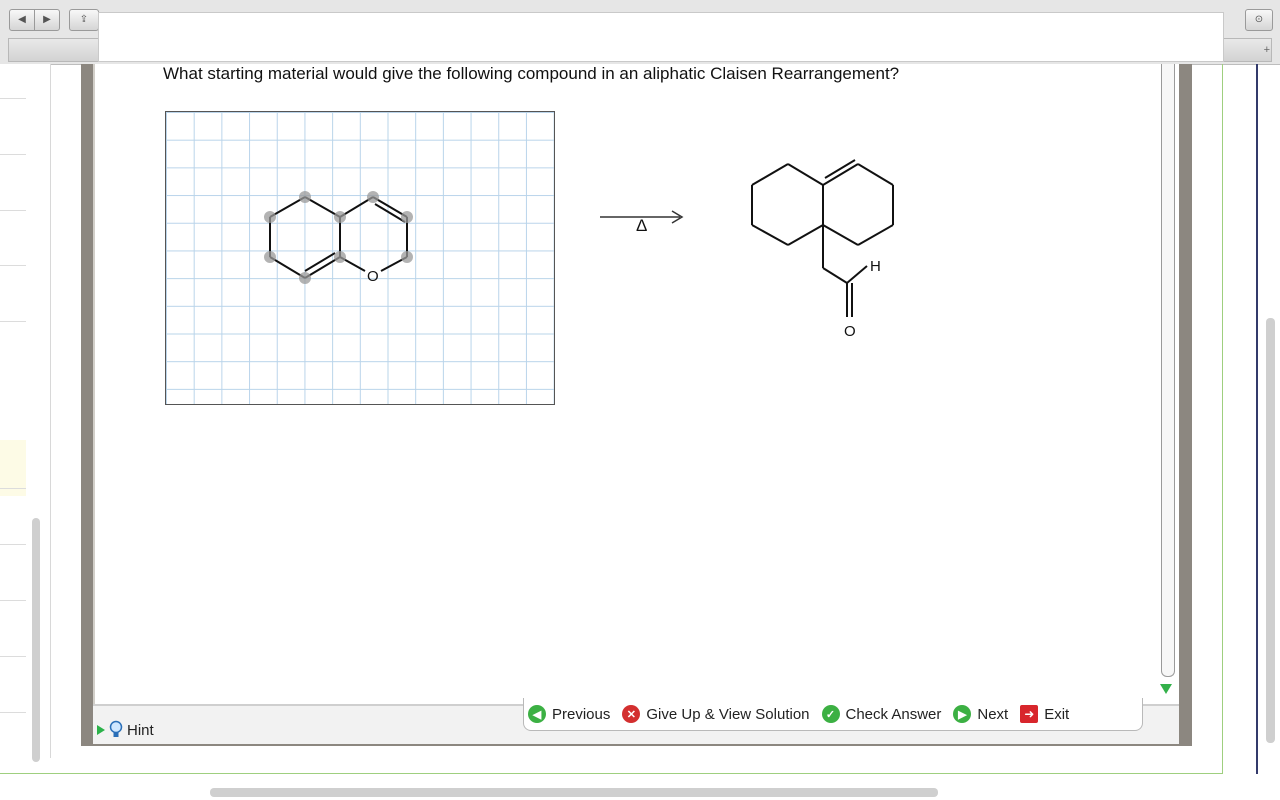 Image resolution: width=1280 pixels, height=800 pixels. What do you see at coordinates (581, 714) in the screenshot?
I see `previous-label: Previous` at bounding box center [581, 714].